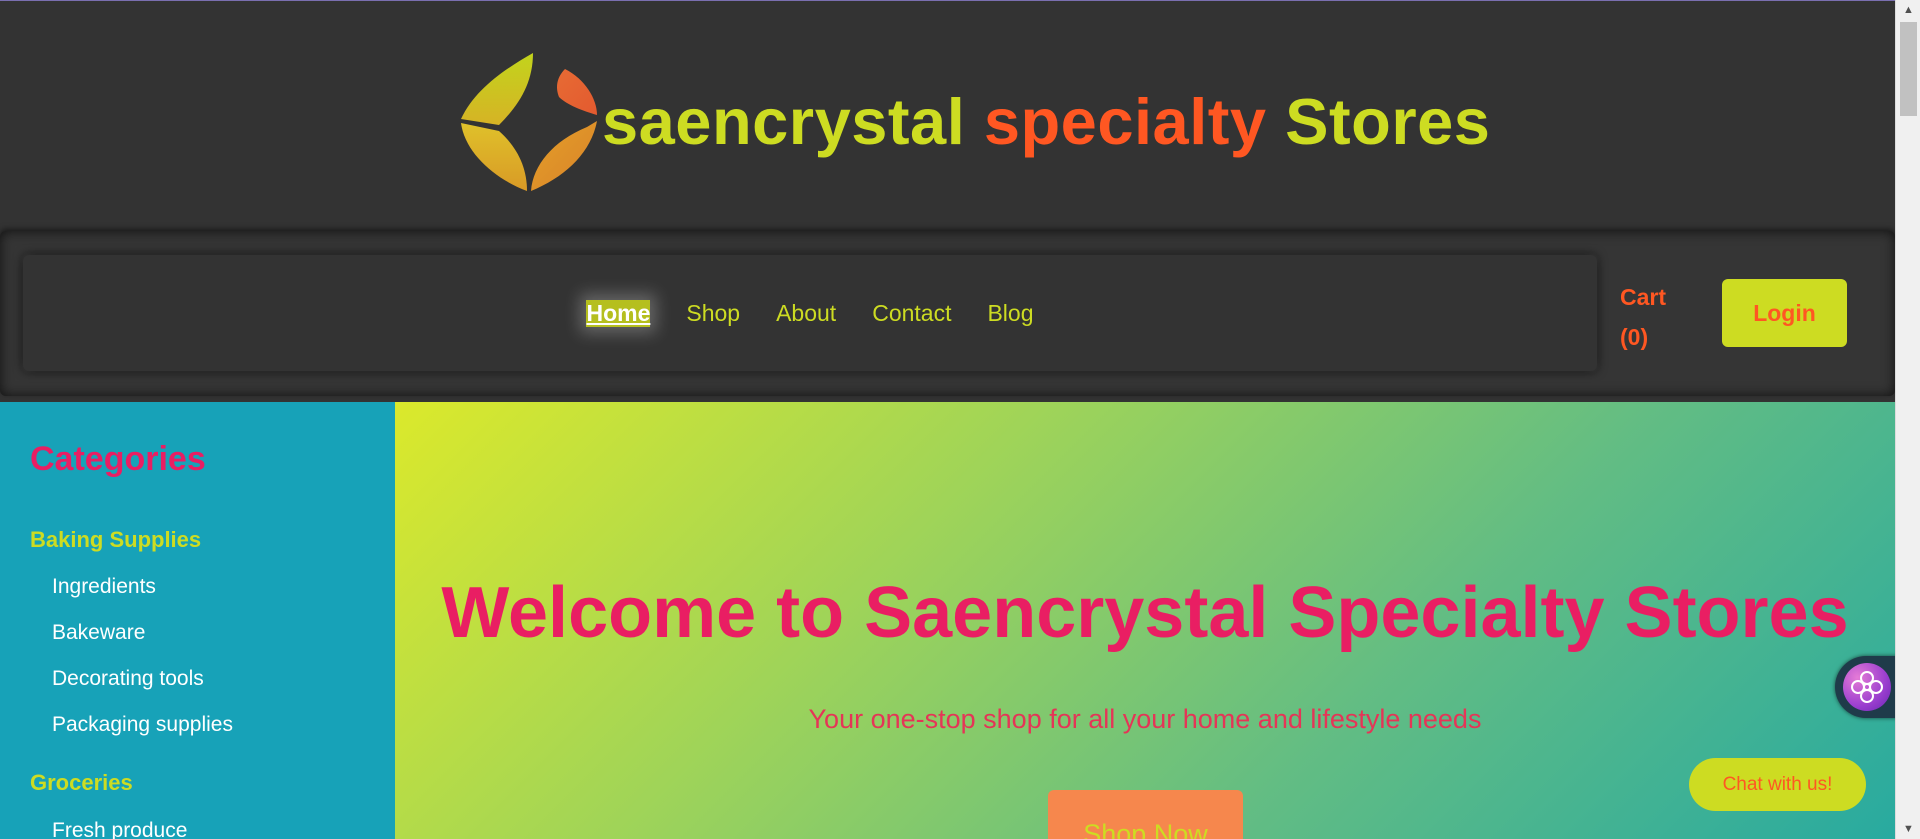  I want to click on scrollbar-thumb, so click(1908, 69).